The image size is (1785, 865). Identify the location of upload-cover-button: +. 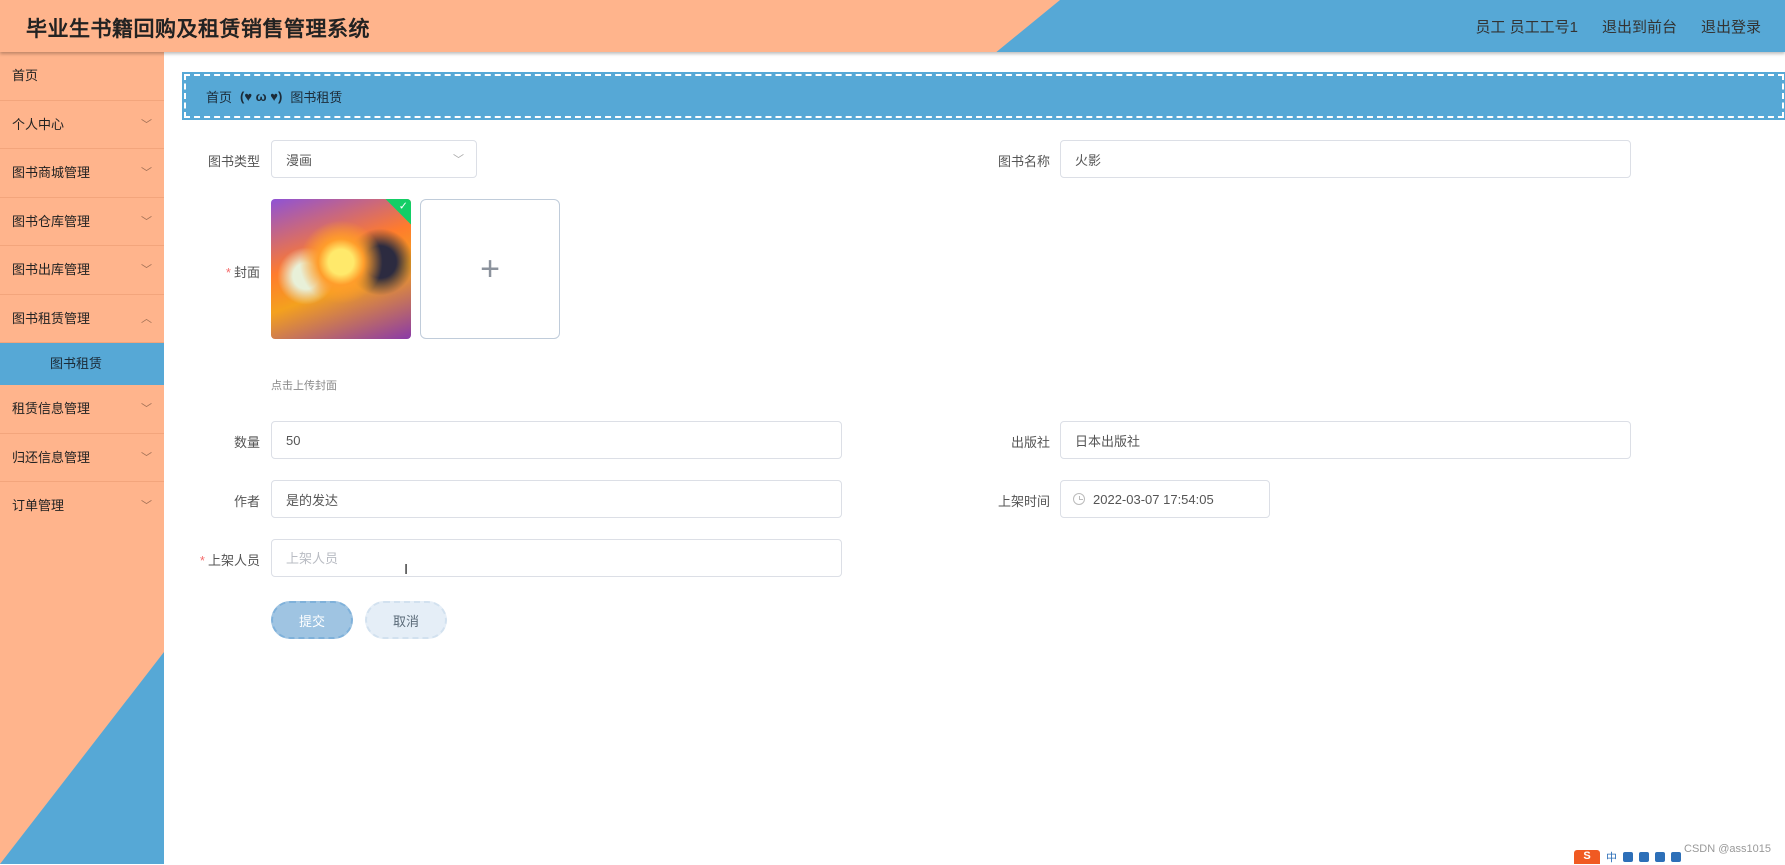
(490, 269).